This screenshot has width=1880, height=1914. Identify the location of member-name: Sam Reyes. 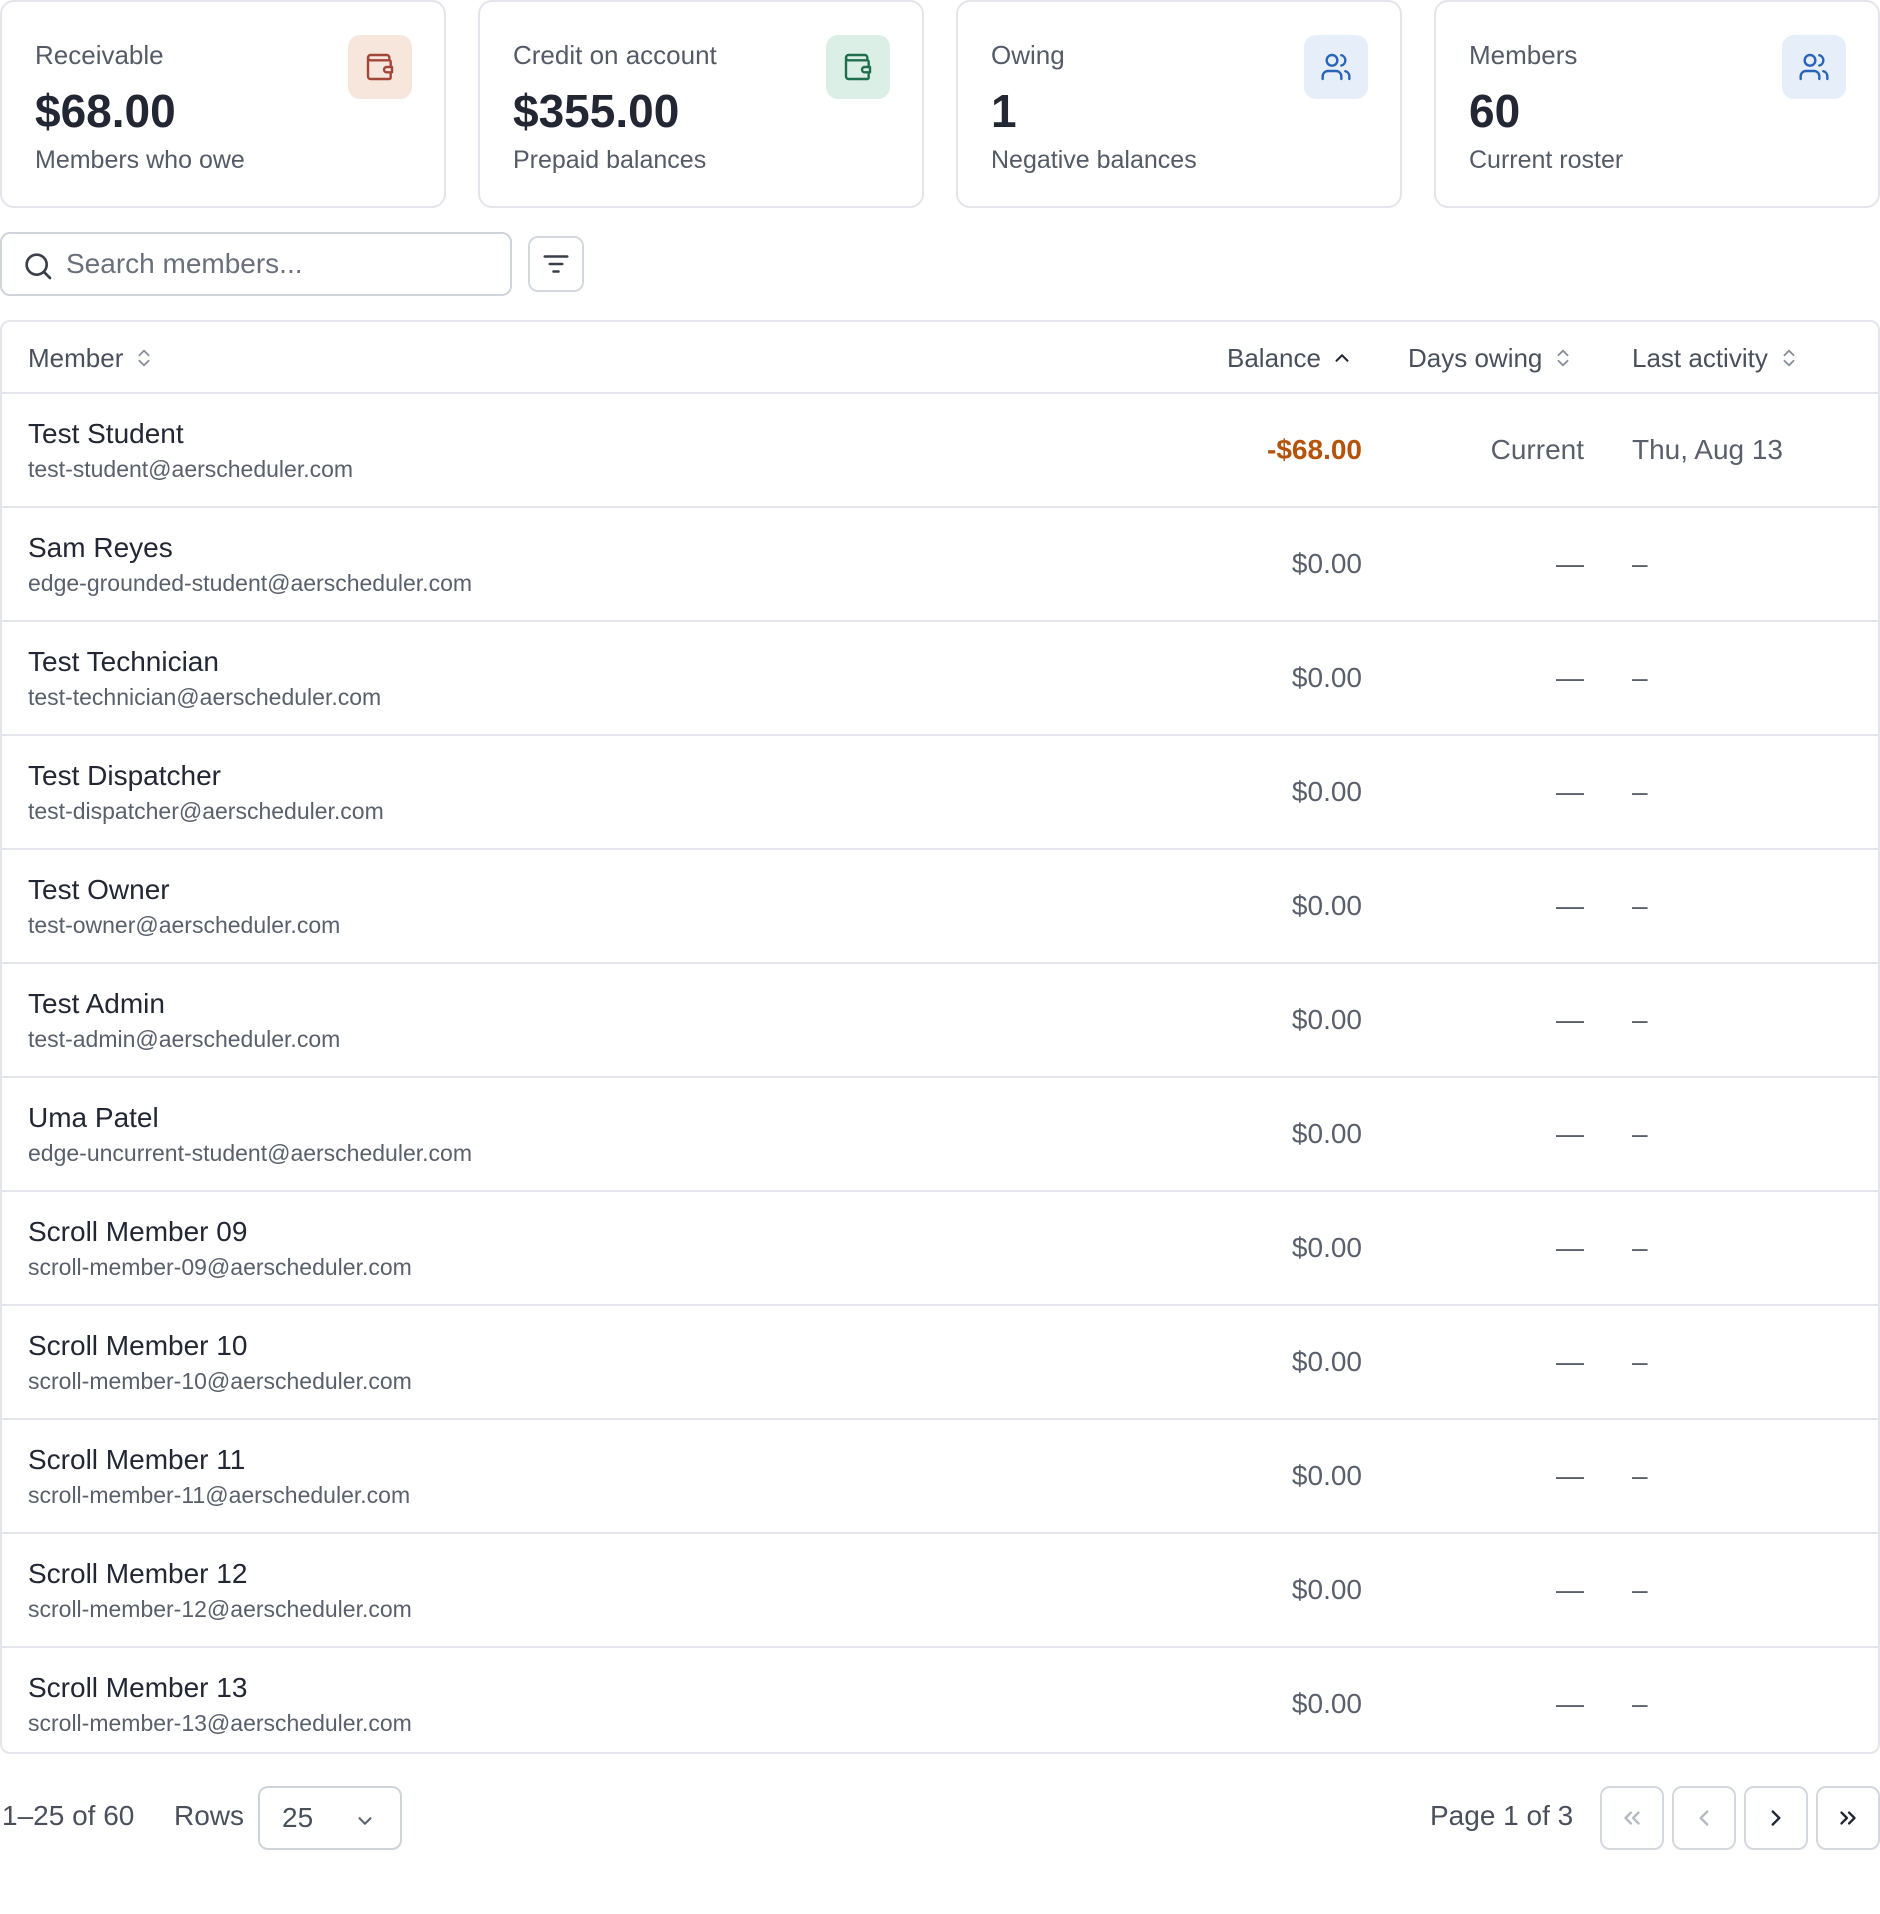
(100, 547).